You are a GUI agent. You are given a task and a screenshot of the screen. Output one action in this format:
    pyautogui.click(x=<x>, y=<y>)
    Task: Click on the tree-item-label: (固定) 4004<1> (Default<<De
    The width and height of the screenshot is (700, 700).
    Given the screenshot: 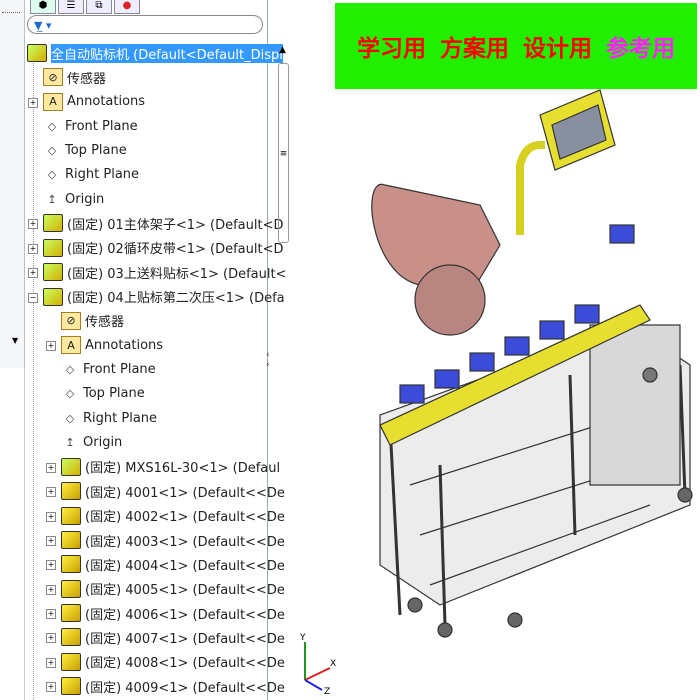 What is the action you would take?
    pyautogui.click(x=185, y=566)
    